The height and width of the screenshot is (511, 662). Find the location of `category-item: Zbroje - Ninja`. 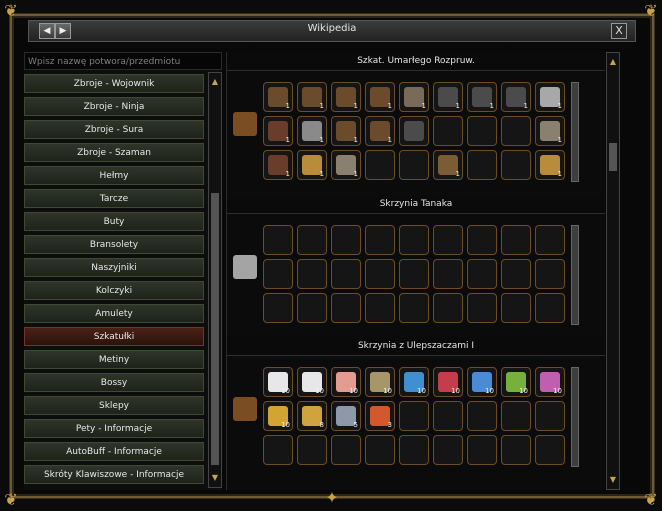

category-item: Zbroje - Ninja is located at coordinates (114, 106).